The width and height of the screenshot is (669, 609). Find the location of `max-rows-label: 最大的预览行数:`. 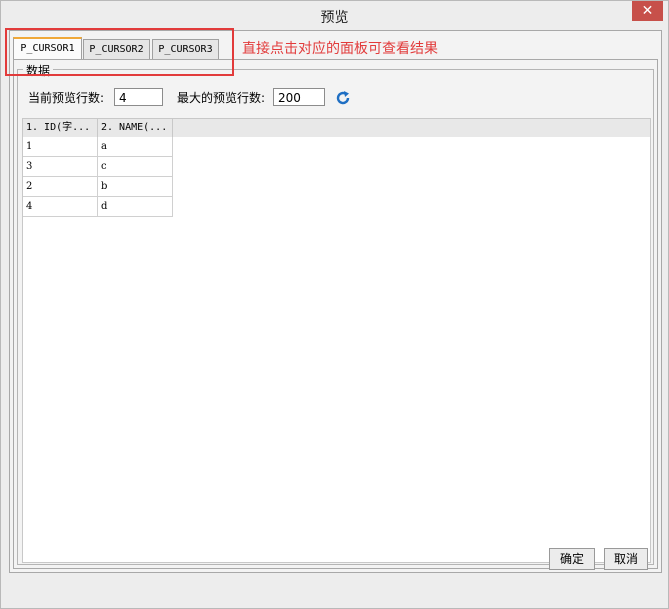

max-rows-label: 最大的预览行数: is located at coordinates (221, 98).